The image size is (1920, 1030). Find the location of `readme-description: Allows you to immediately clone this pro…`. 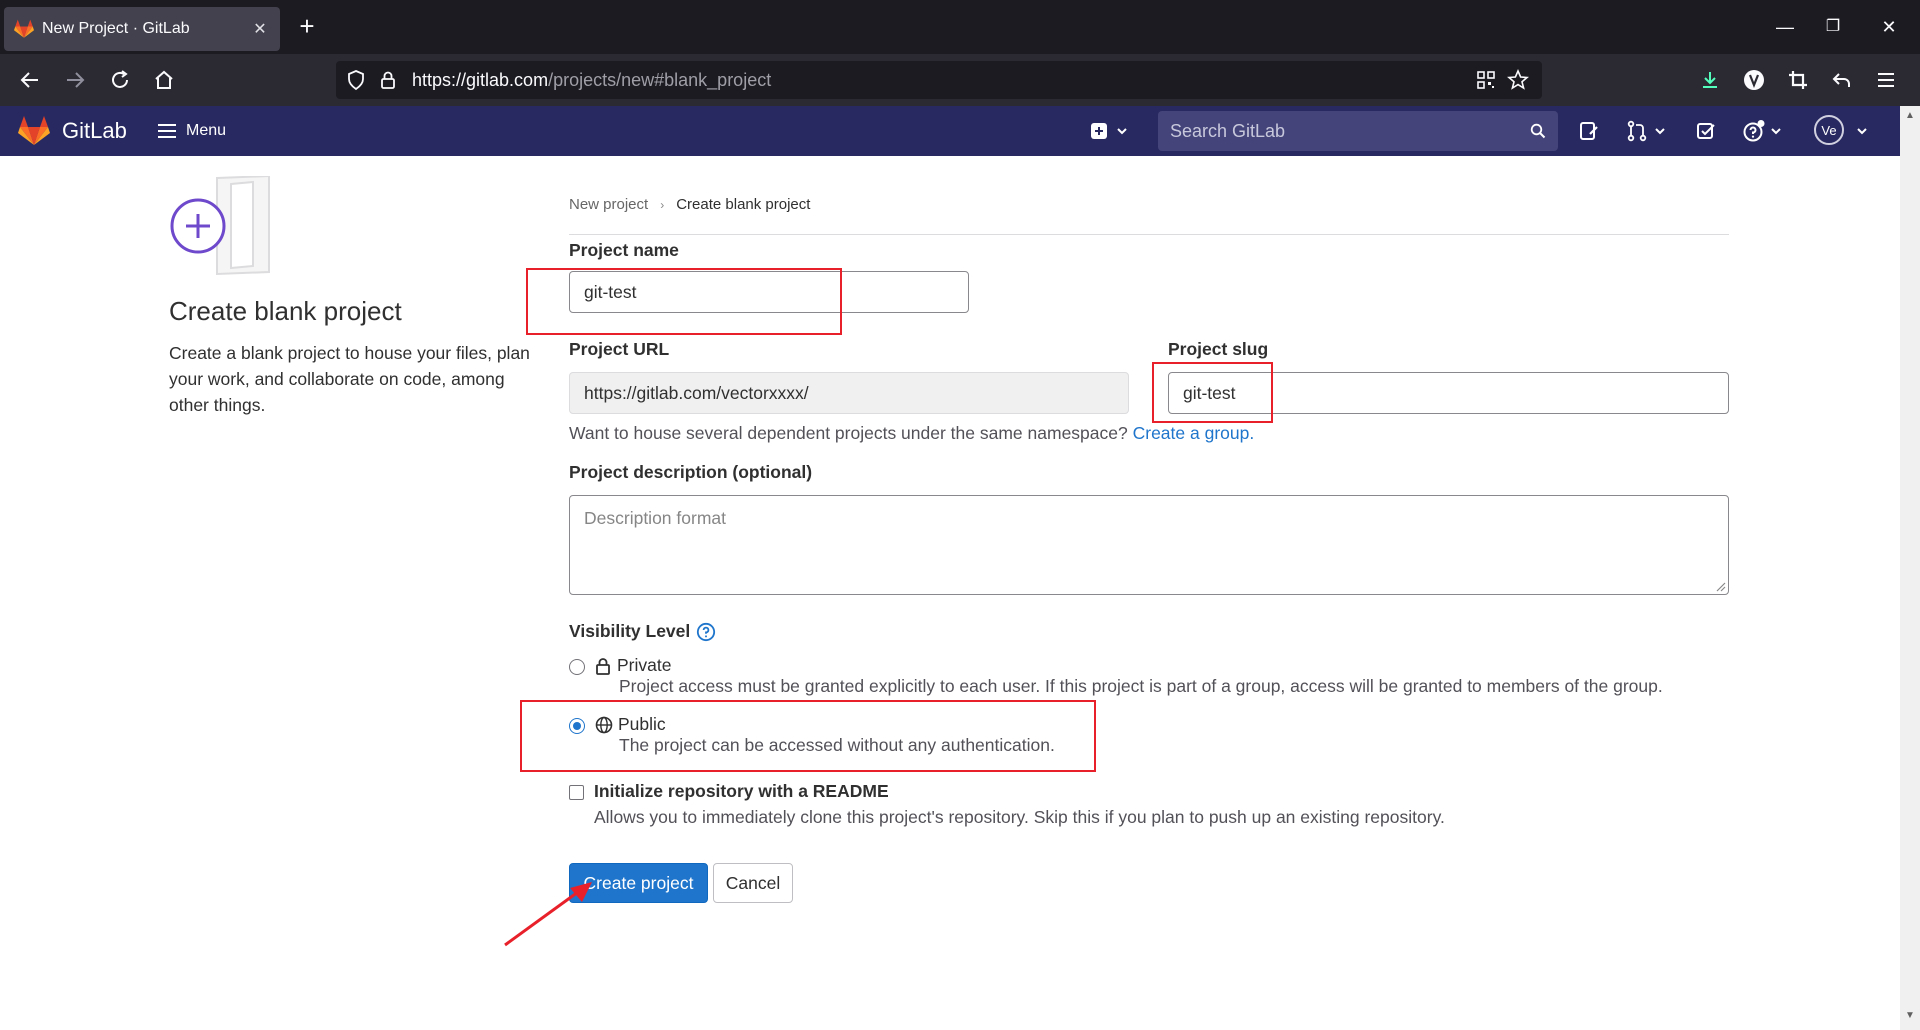

readme-description: Allows you to immediately clone this pro… is located at coordinates (1019, 817).